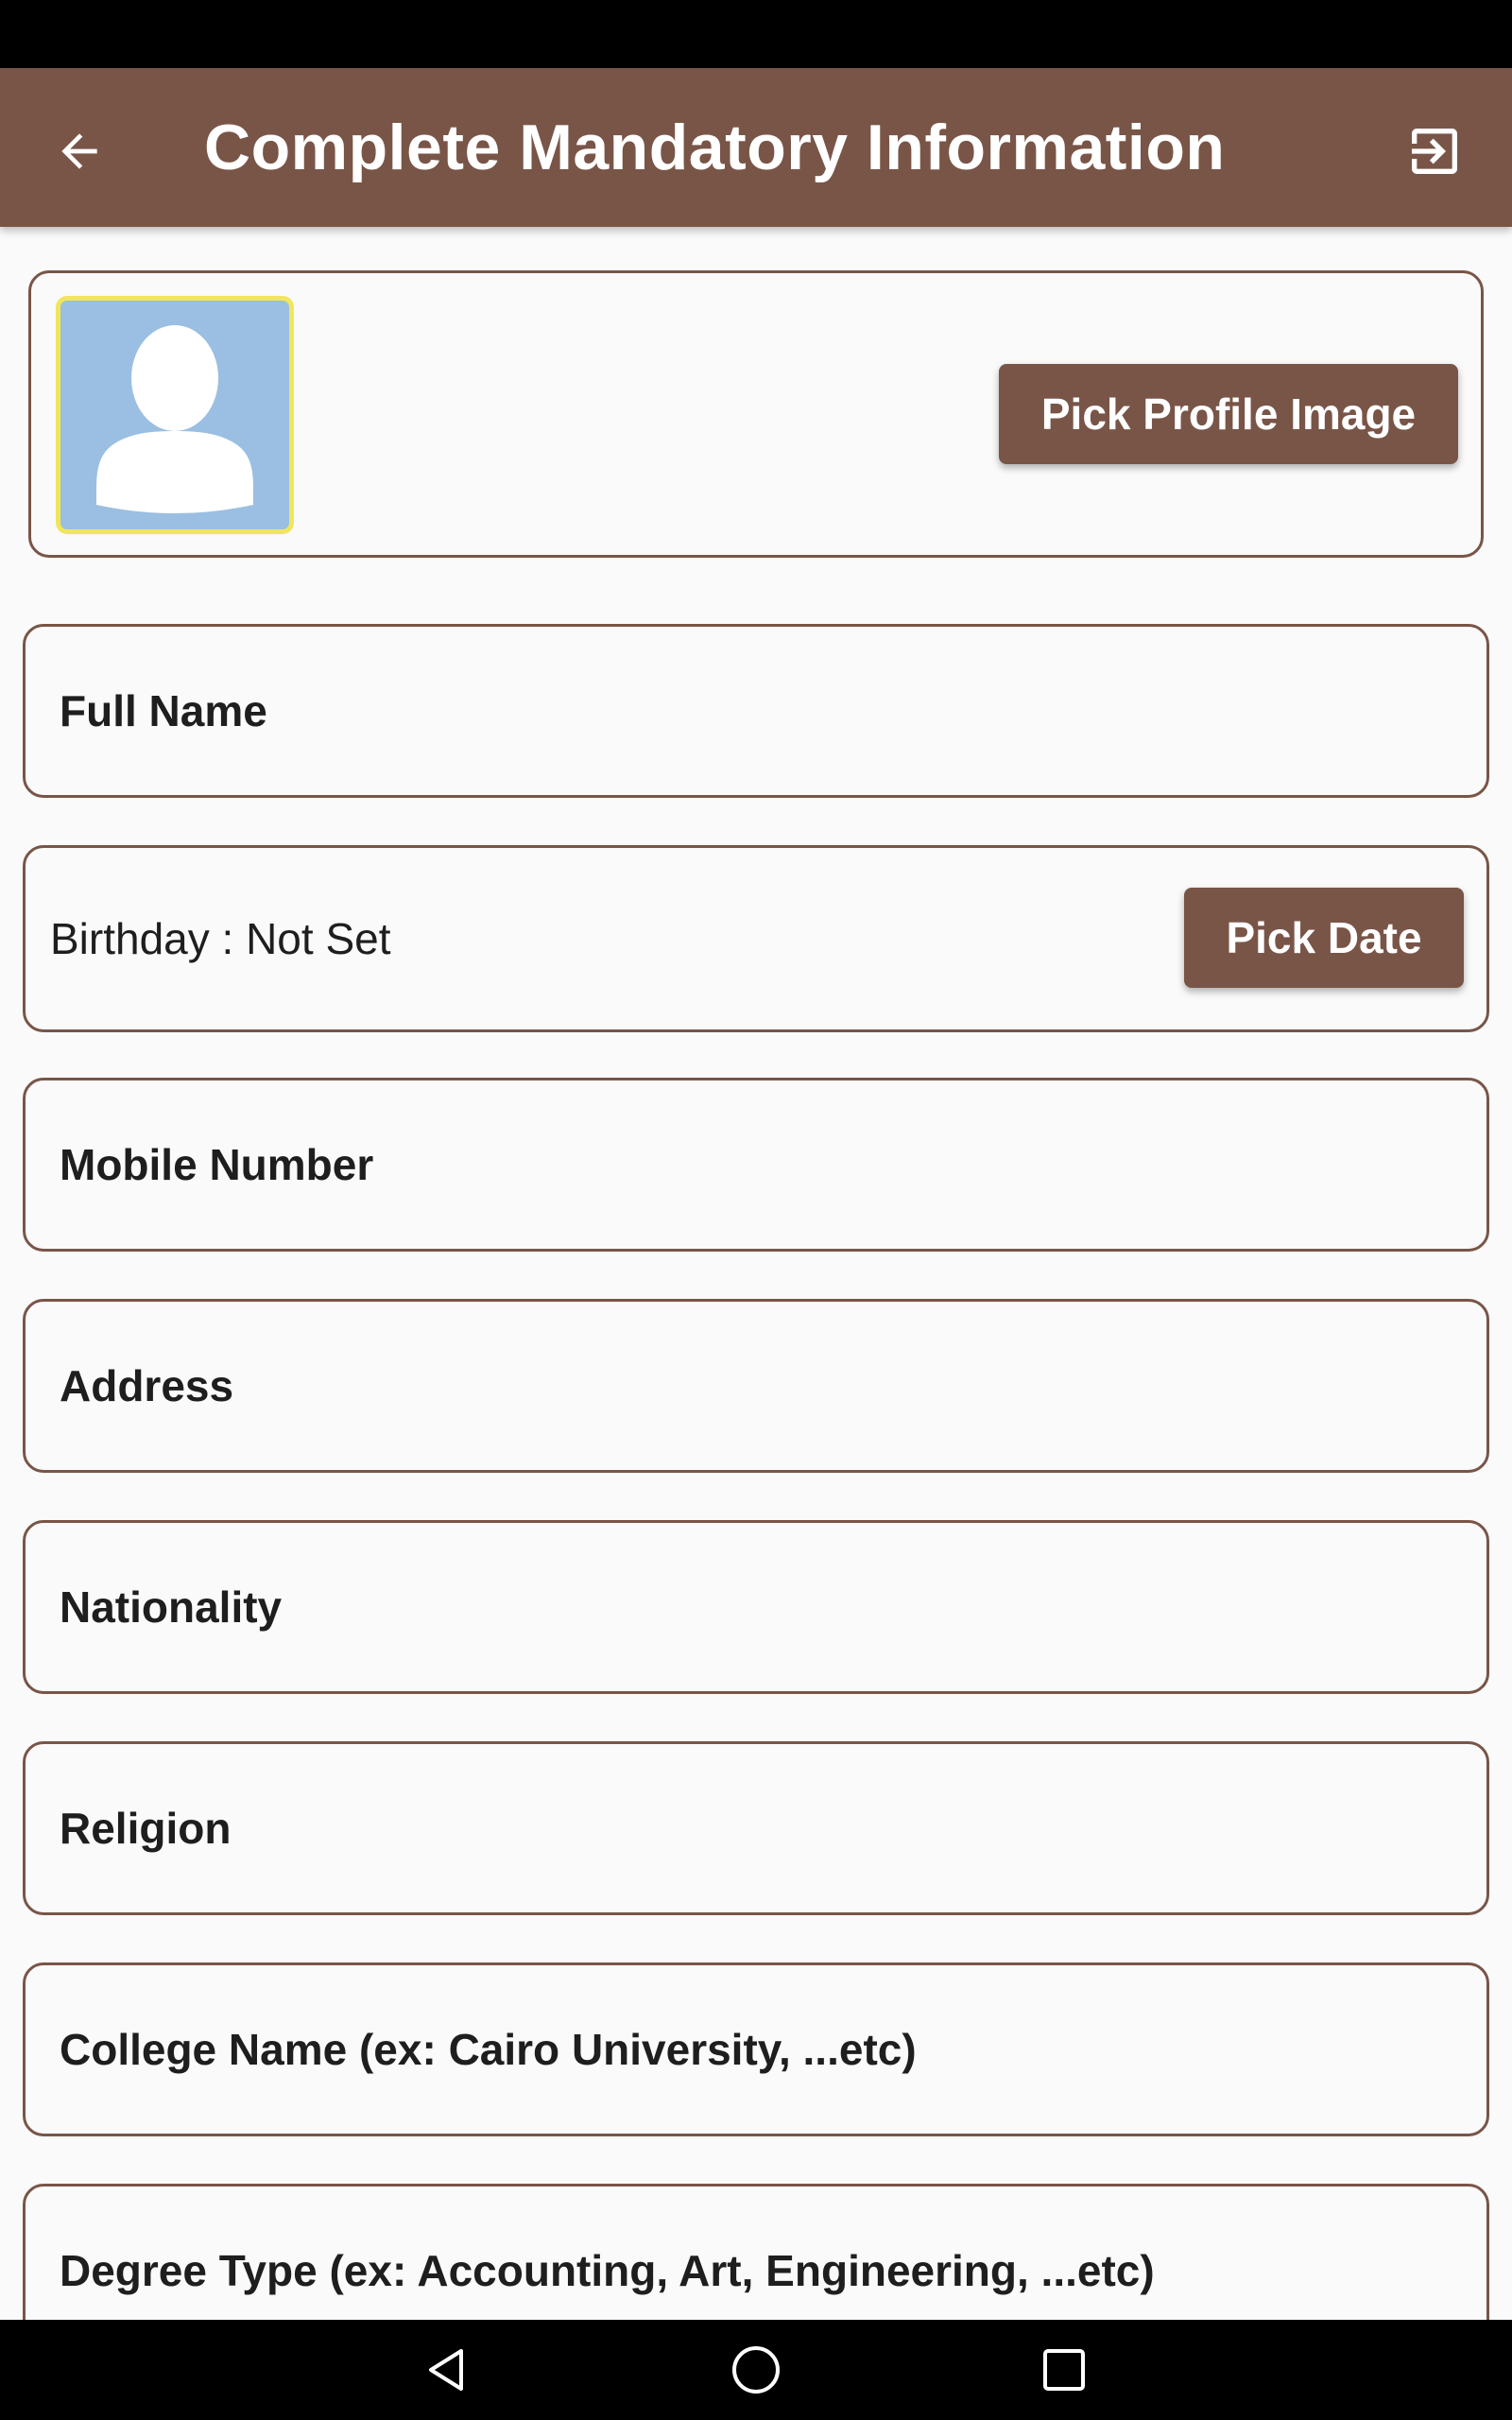  Describe the element at coordinates (171, 1607) in the screenshot. I see `nationality-label: Nationality` at that location.